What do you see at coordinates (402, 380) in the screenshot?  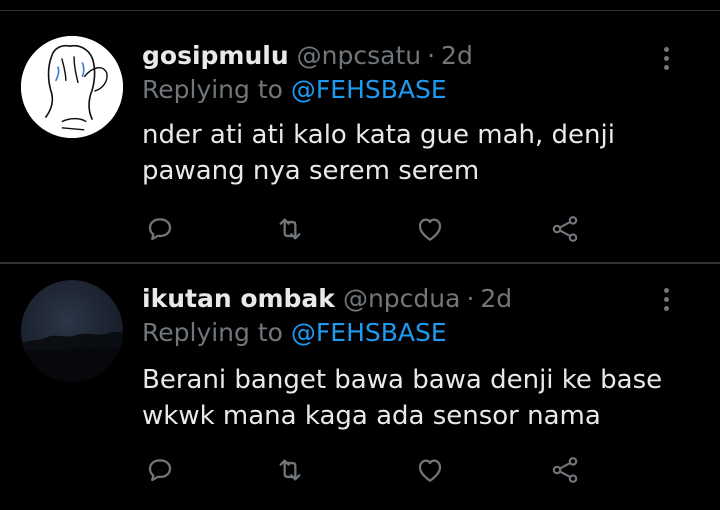 I see `tweet-text-line: Berani banget bawa bawa denji ke base` at bounding box center [402, 380].